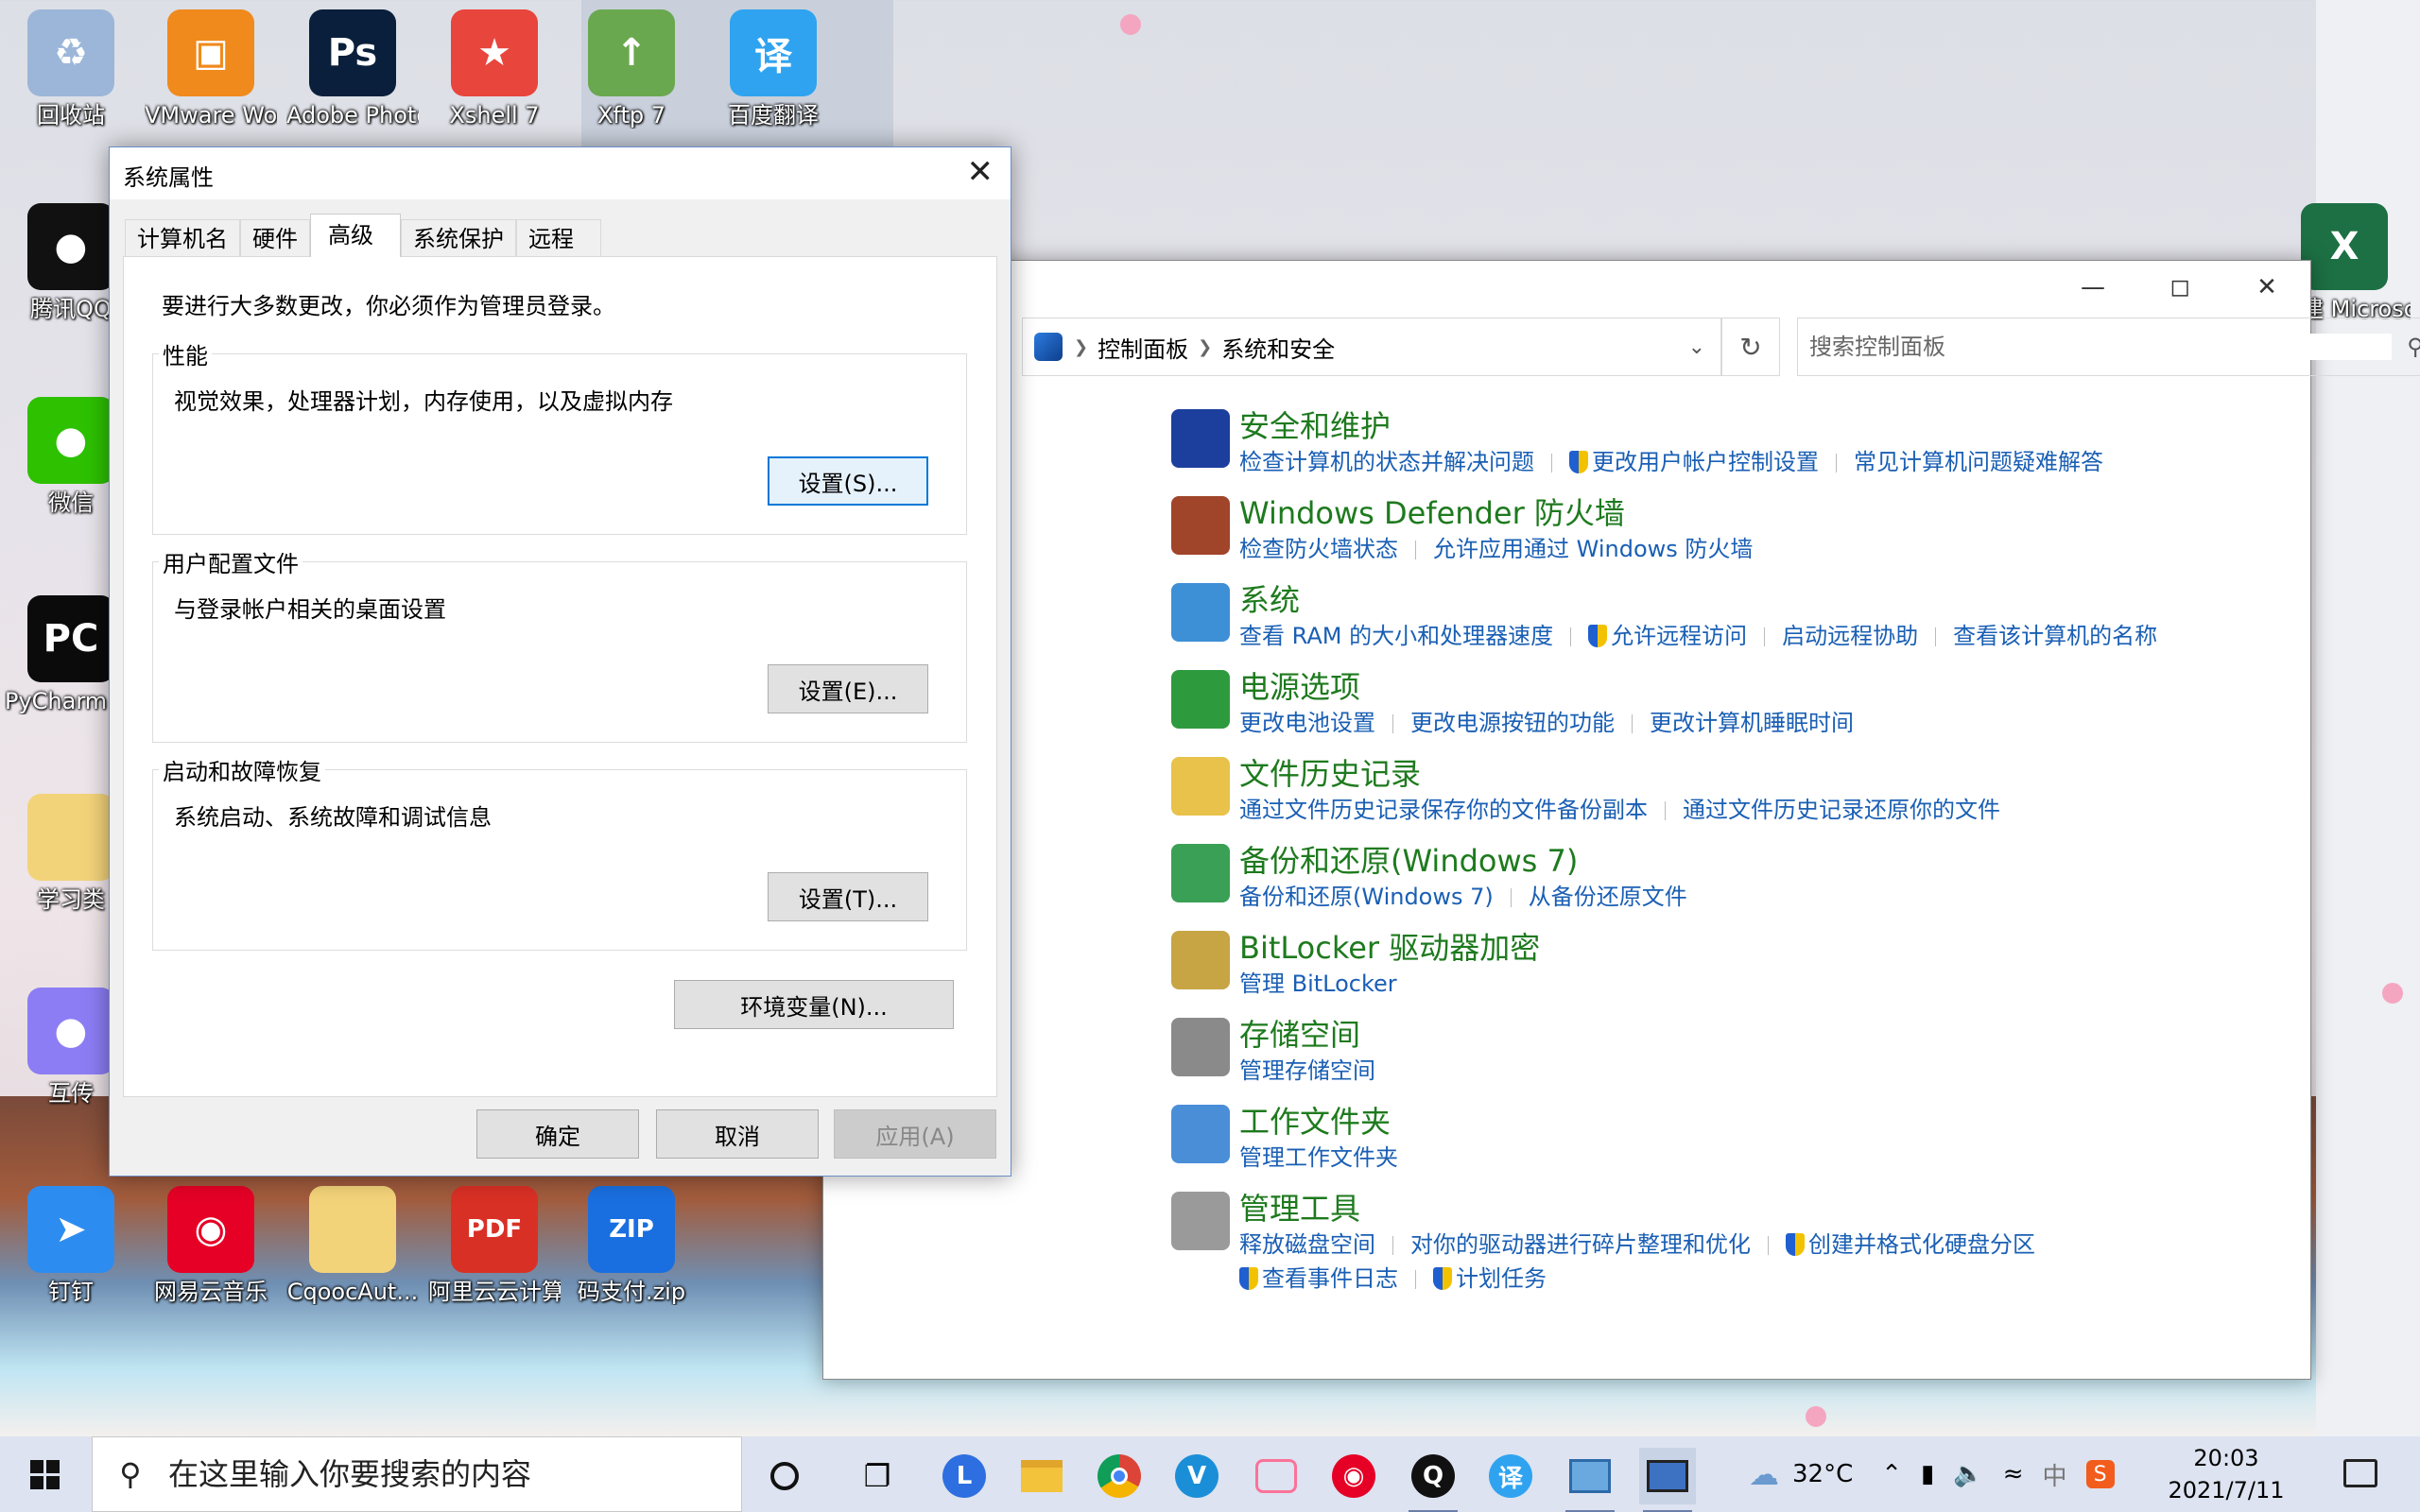  Describe the element at coordinates (1580, 1244) in the screenshot. I see `category-link: 对你的驱动器进行碎片整理和优化` at that location.